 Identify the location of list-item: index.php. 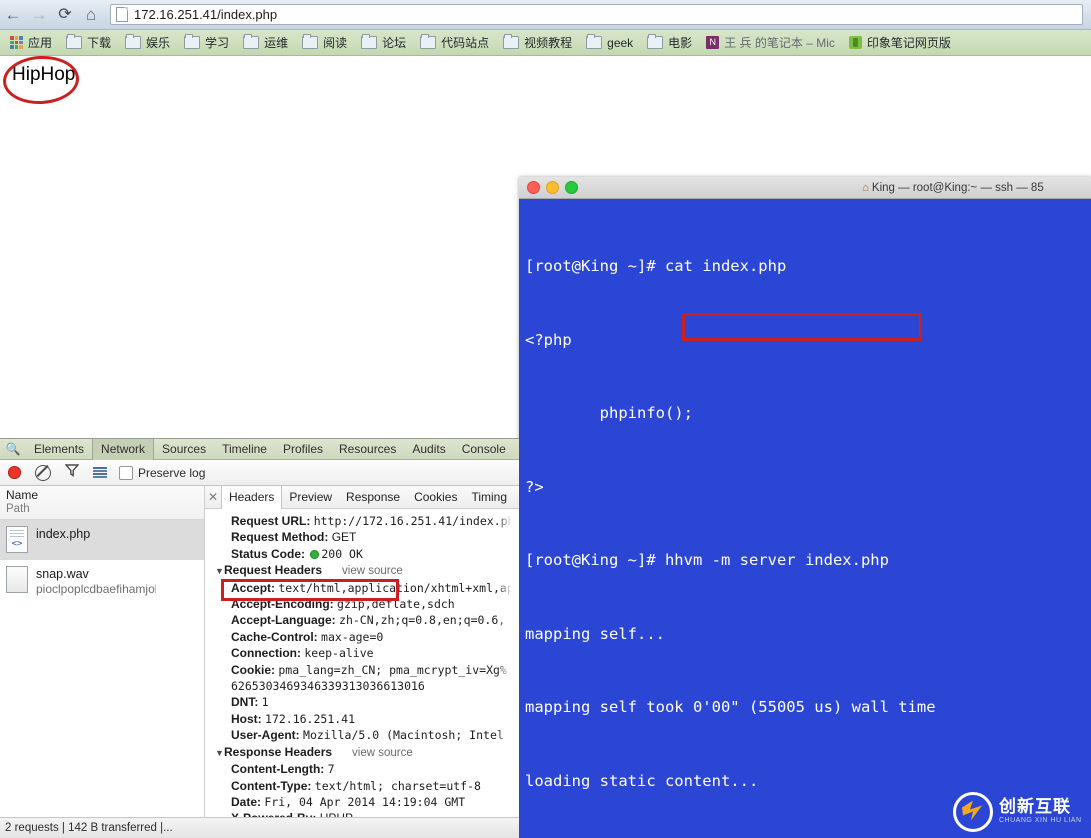
(102, 540).